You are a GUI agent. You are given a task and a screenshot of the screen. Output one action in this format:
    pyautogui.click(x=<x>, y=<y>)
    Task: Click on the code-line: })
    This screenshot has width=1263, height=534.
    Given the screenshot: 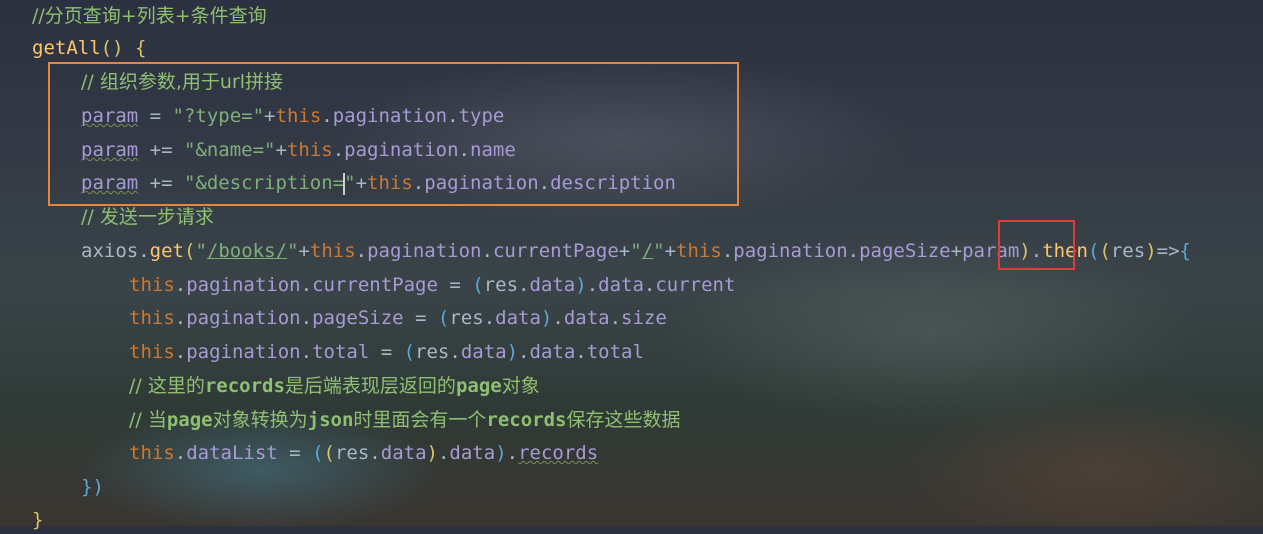 What is the action you would take?
    pyautogui.click(x=92, y=487)
    